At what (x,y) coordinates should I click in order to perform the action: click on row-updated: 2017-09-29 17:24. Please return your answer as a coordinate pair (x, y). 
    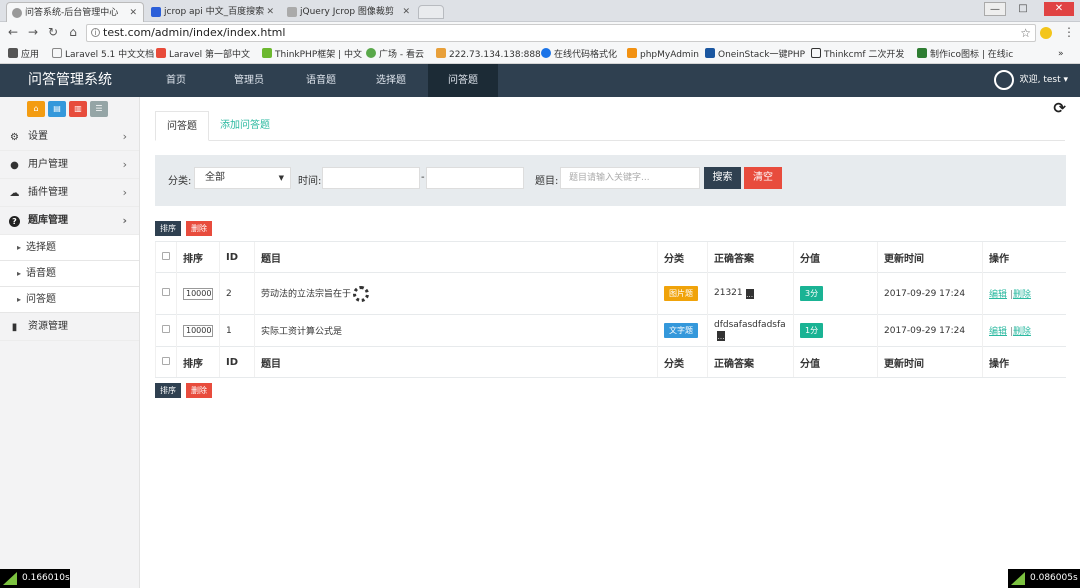
    Looking at the image, I should click on (930, 330).